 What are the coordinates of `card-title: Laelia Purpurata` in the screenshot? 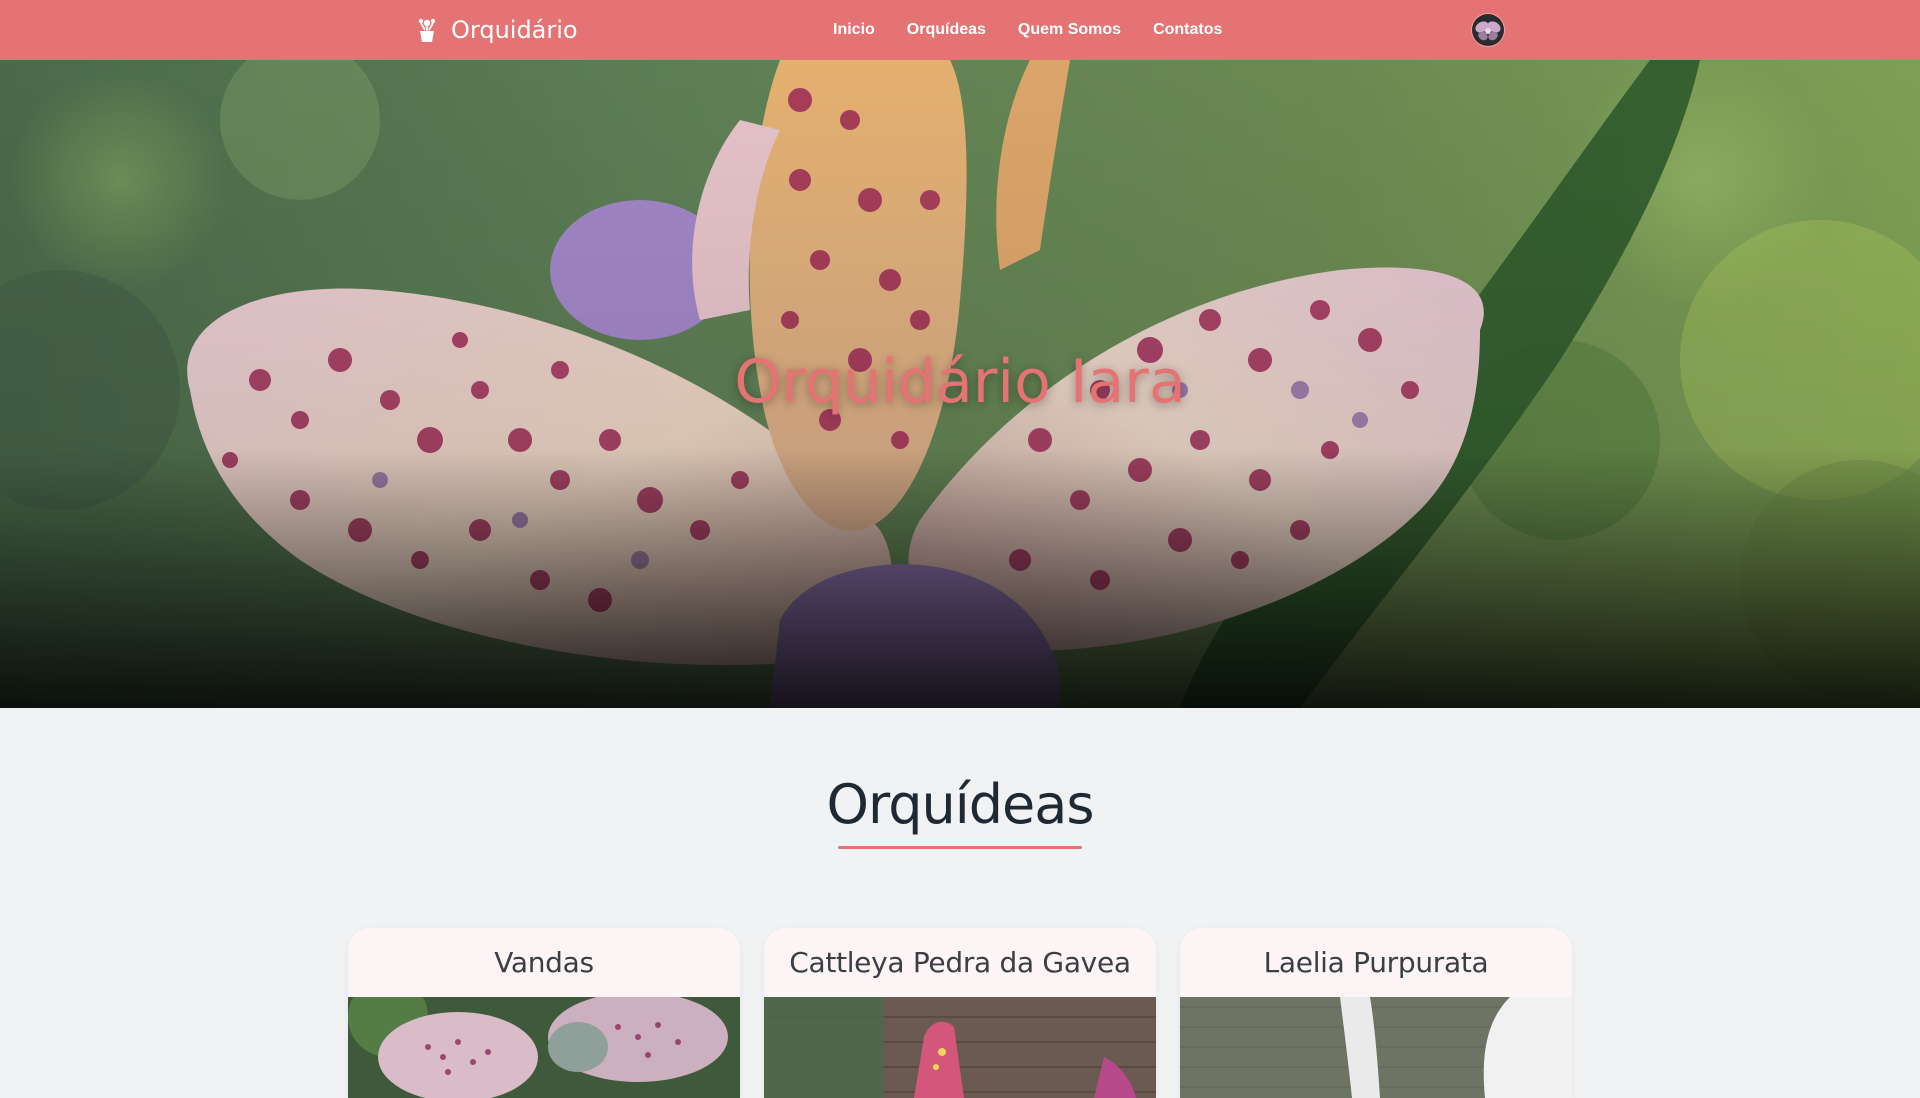 It's located at (1376, 962).